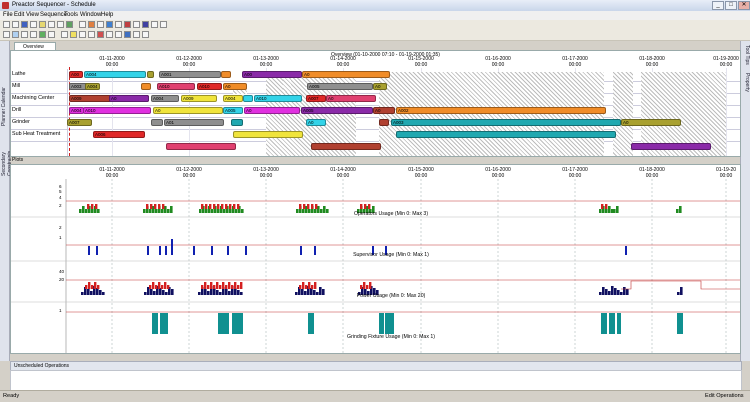 The image size is (750, 402). What do you see at coordinates (7, 153) in the screenshot?
I see `tab-secondary-constraints: Secondary Constraints` at bounding box center [7, 153].